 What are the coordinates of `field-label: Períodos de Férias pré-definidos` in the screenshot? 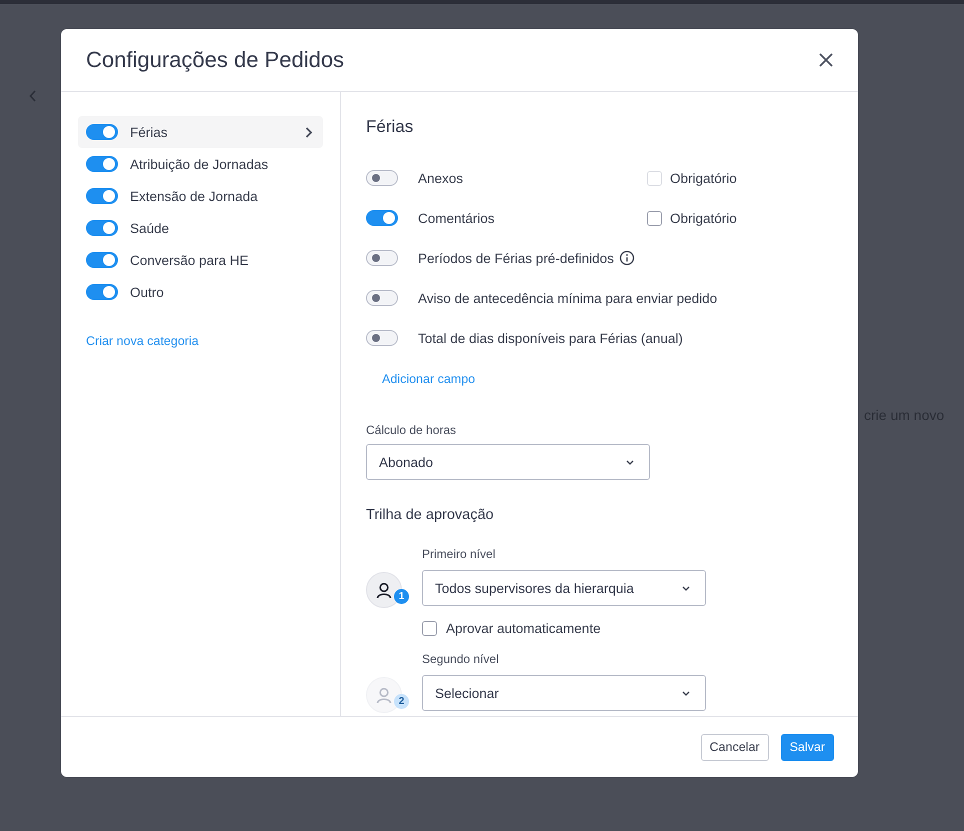 It's located at (516, 258).